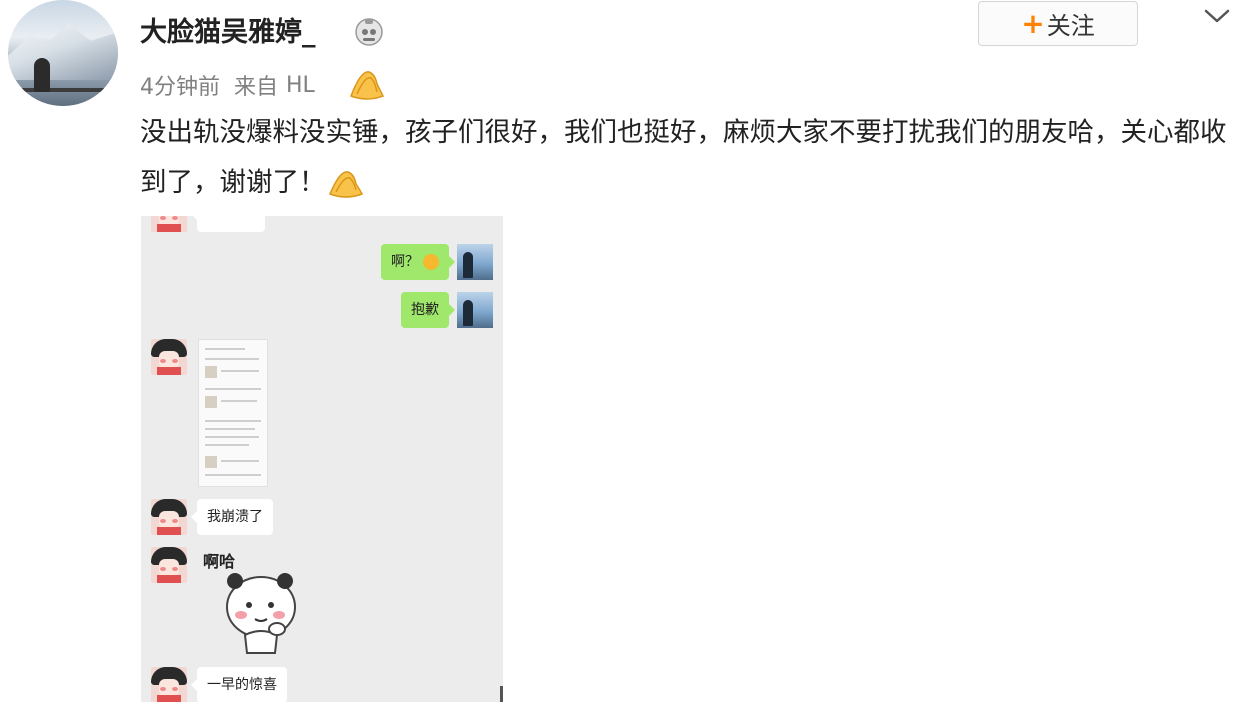 The image size is (1246, 724). What do you see at coordinates (228, 224) in the screenshot?
I see `partial-bubble` at bounding box center [228, 224].